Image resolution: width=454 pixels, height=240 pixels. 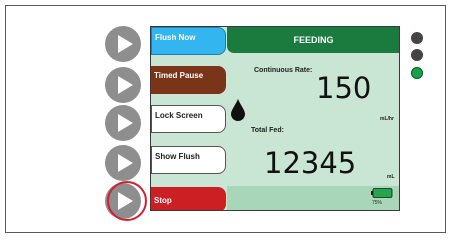 I want to click on stop-label: Stop, so click(x=163, y=200).